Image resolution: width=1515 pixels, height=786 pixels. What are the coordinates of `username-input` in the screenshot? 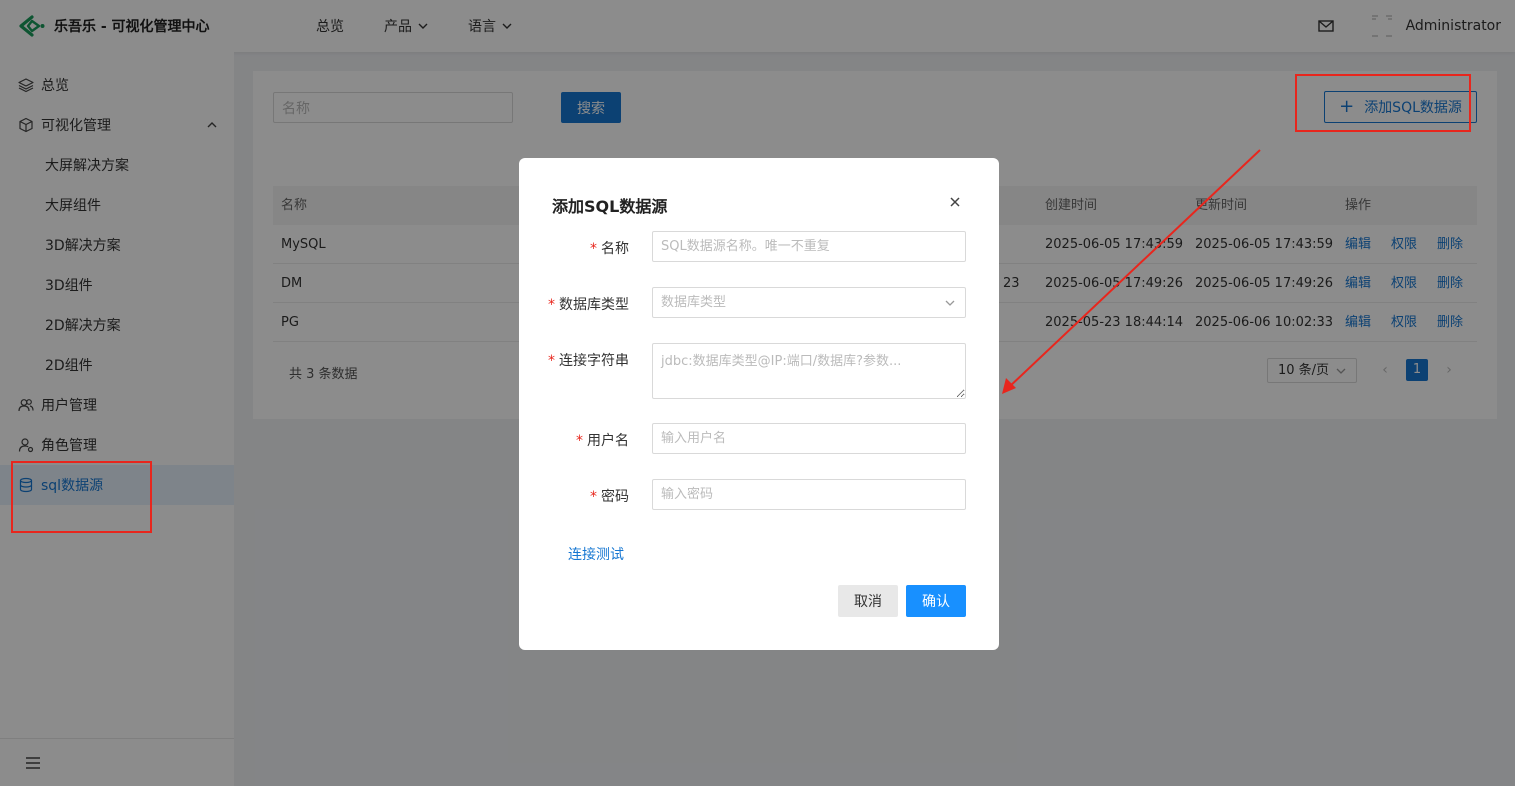 It's located at (809, 438).